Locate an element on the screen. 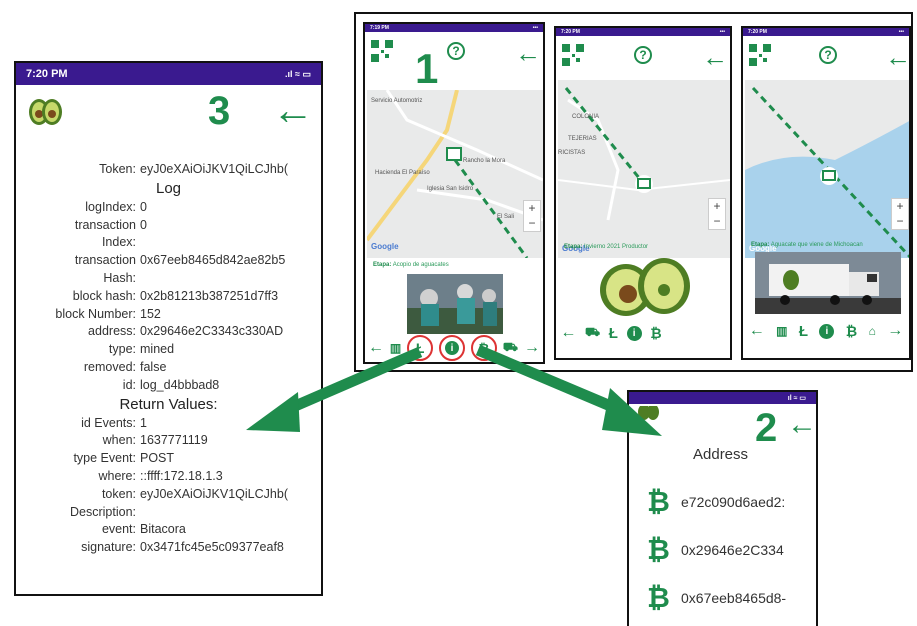  address-text: e72c090d6aed2: is located at coordinates (733, 502).